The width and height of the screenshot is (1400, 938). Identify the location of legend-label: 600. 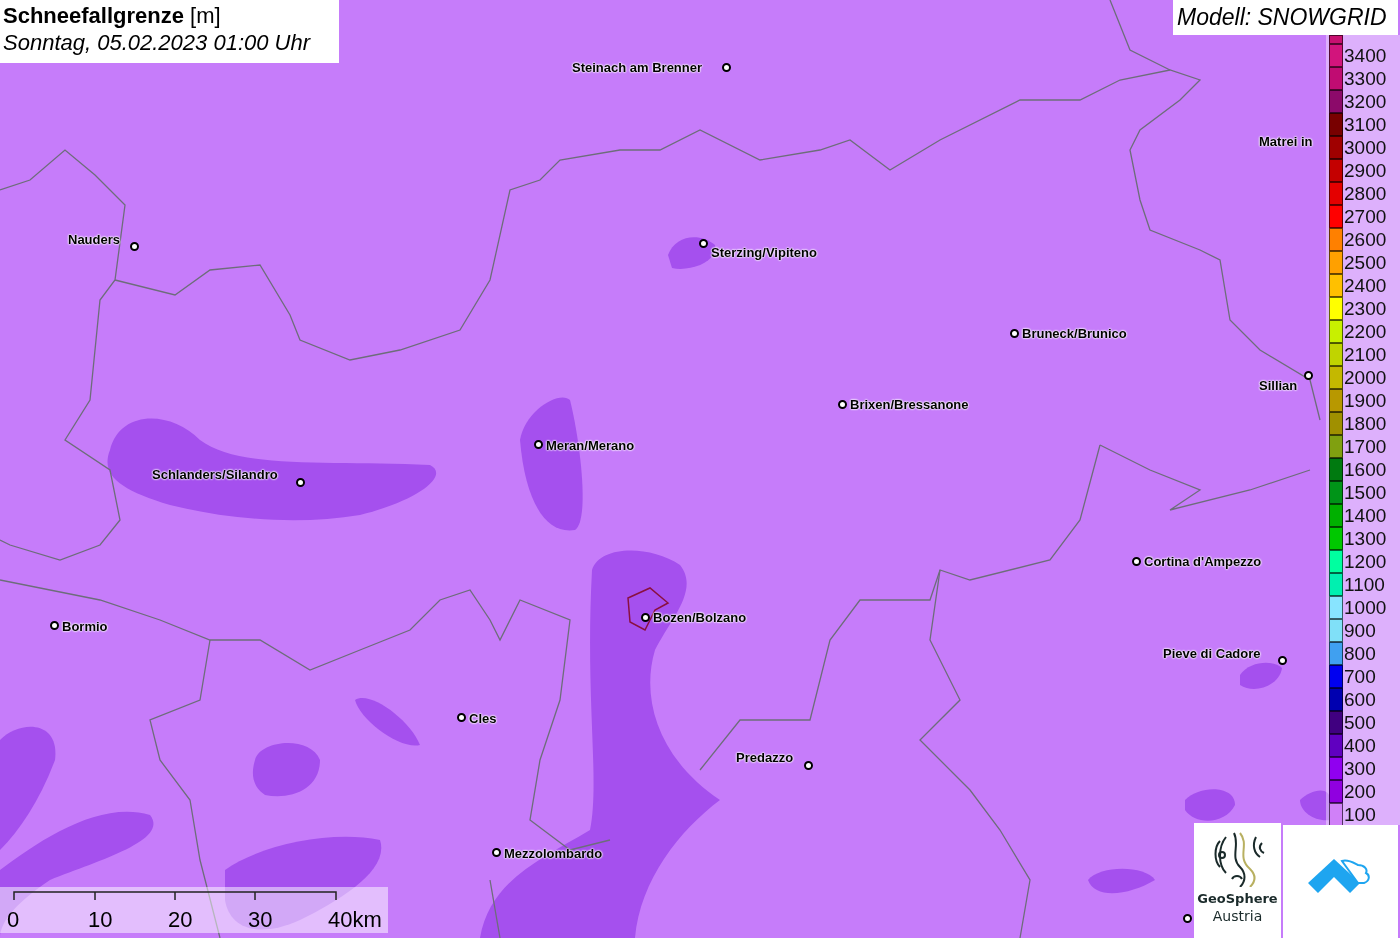
(1360, 699).